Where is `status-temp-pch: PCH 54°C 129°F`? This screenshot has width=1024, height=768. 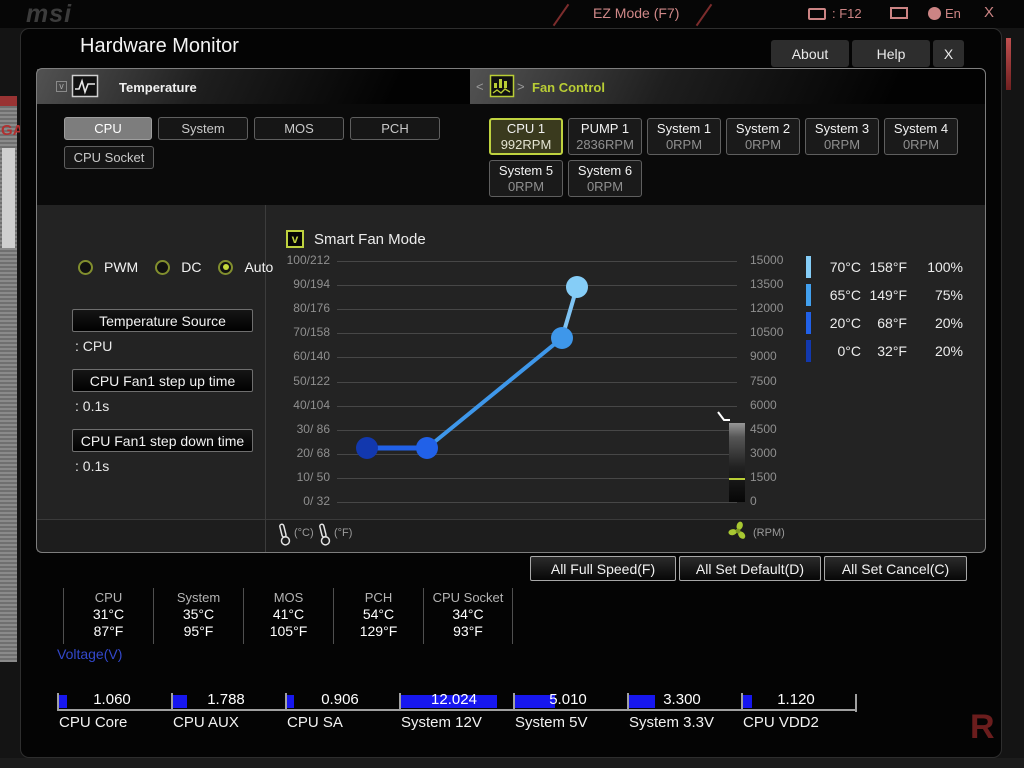 status-temp-pch: PCH 54°C 129°F is located at coordinates (378, 616).